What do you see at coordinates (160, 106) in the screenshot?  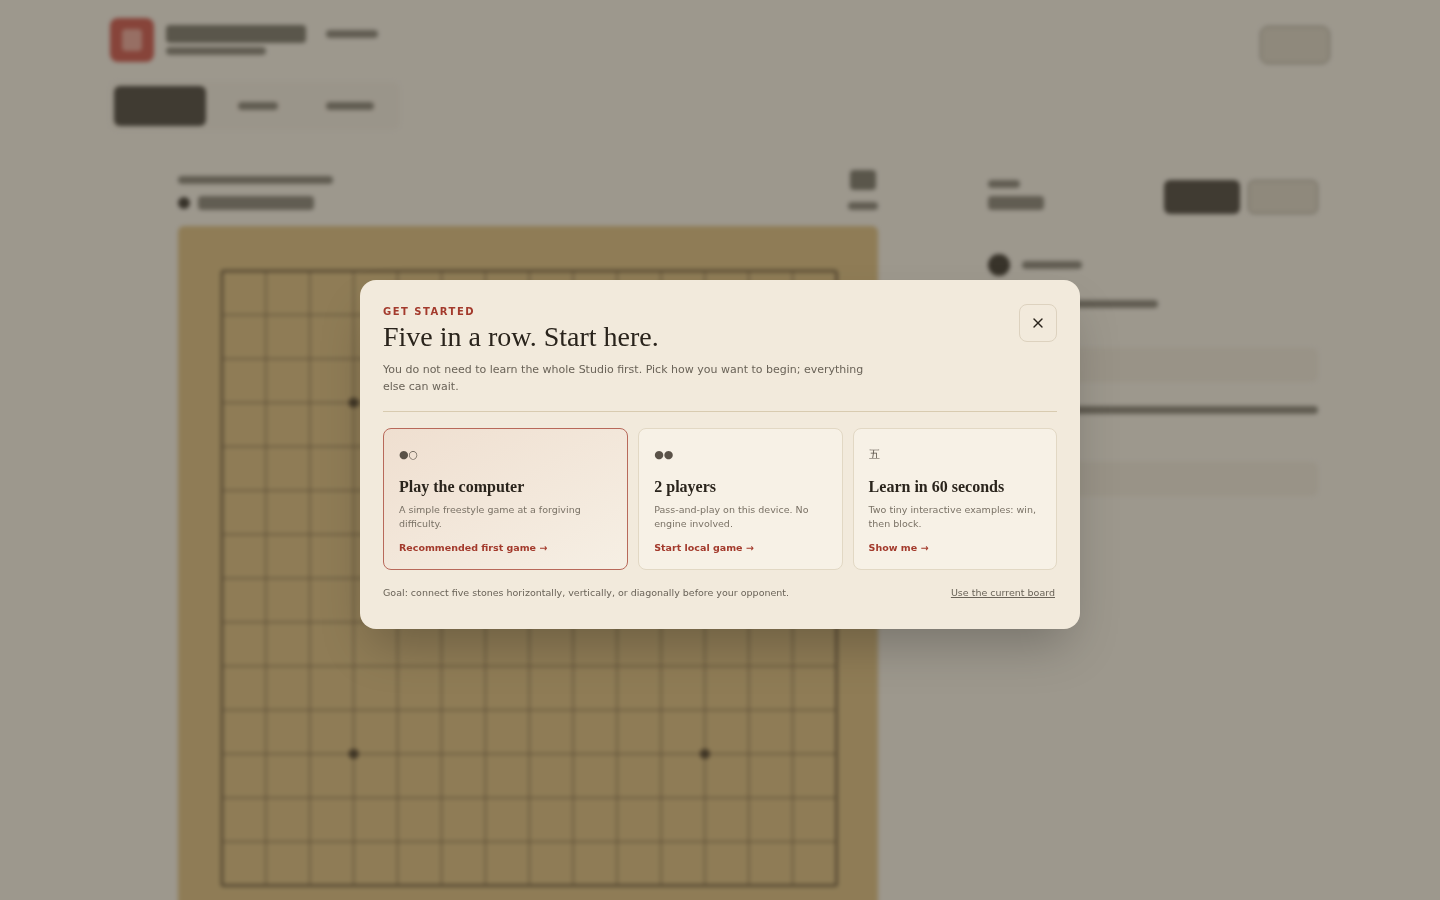 I see `nav-tab` at bounding box center [160, 106].